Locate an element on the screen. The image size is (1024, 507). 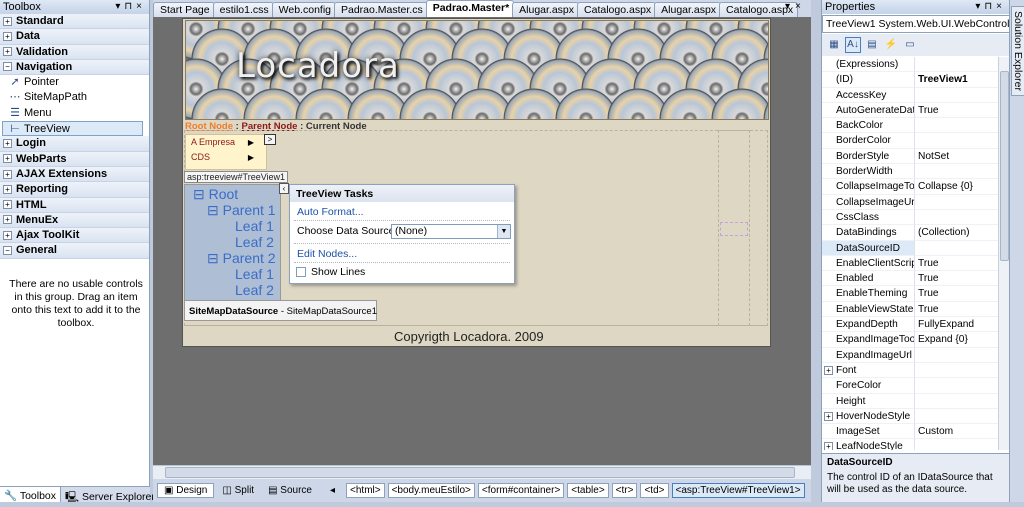
tag-scroll-left-icon: ◂ is located at coordinates (332, 490).